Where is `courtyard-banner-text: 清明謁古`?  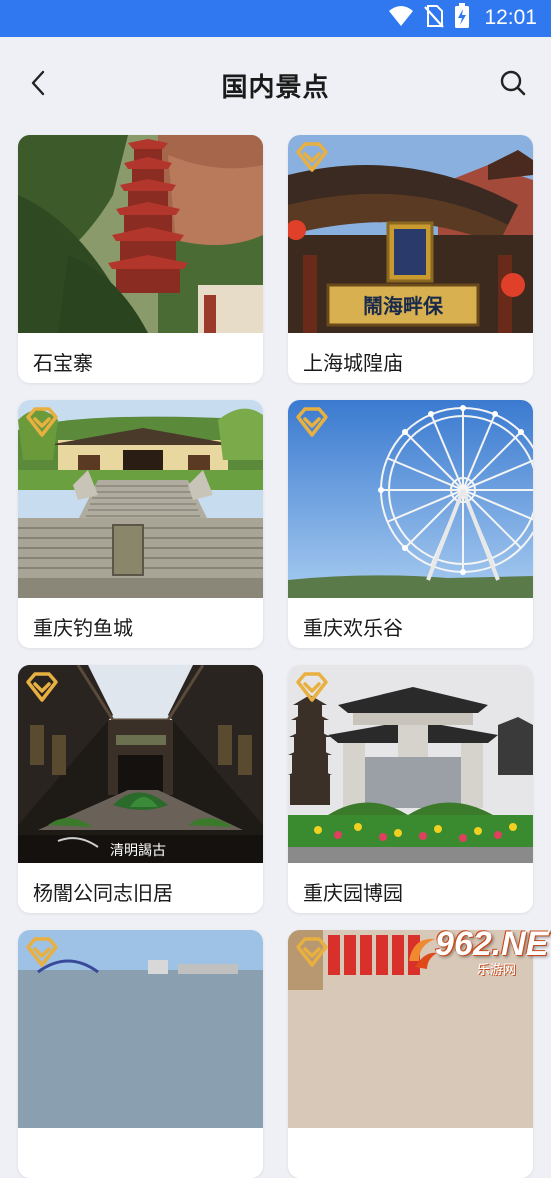
courtyard-banner-text: 清明謁古 is located at coordinates (138, 851).